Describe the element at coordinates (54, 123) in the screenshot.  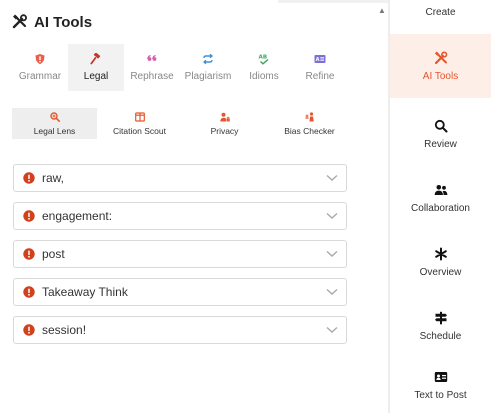
I see `subtab-legal-lens: Legal Lens` at that location.